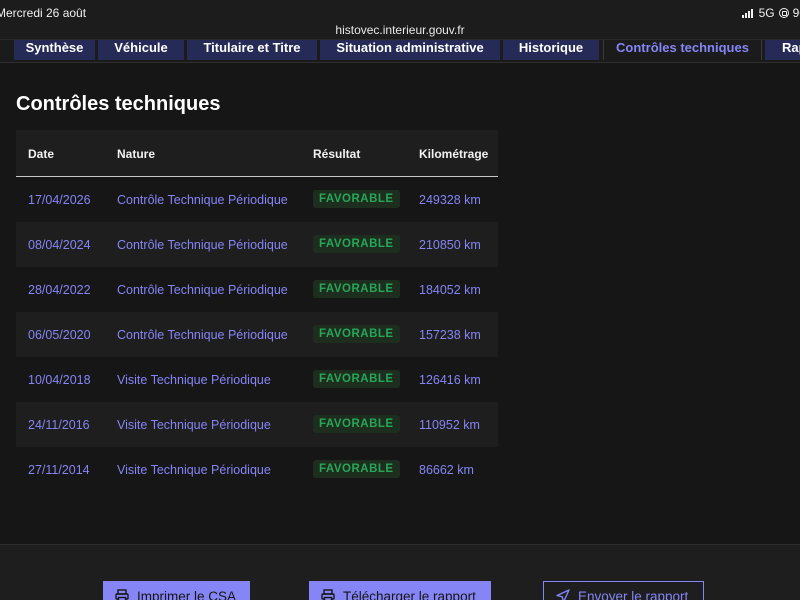 This screenshot has height=600, width=800. Describe the element at coordinates (796, 13) in the screenshot. I see `battery-label: 90` at that location.